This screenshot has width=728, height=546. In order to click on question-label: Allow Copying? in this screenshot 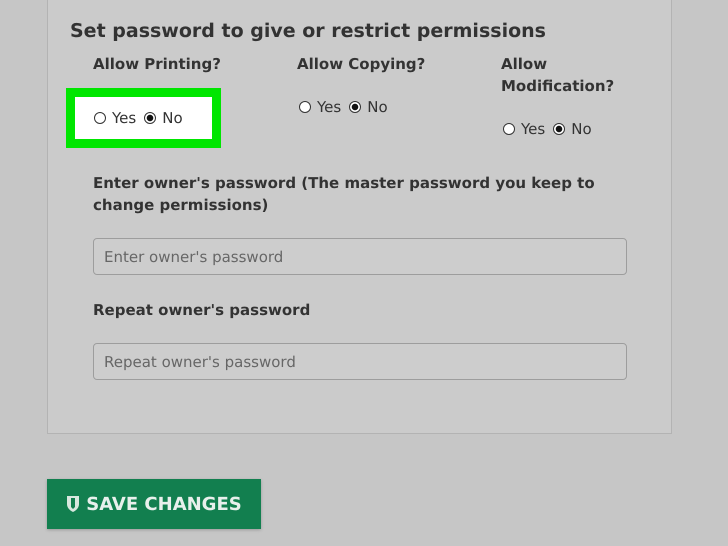, I will do `click(361, 64)`.